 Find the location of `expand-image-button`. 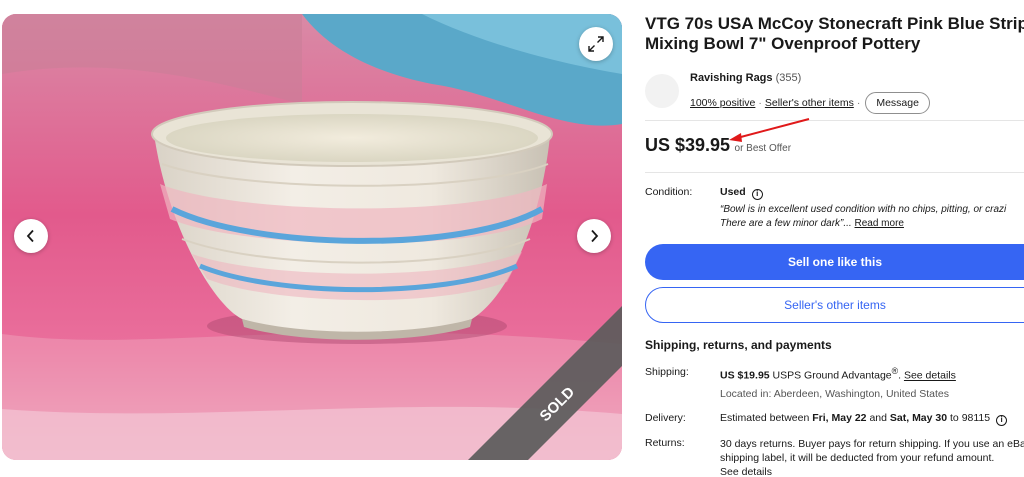

expand-image-button is located at coordinates (596, 44).